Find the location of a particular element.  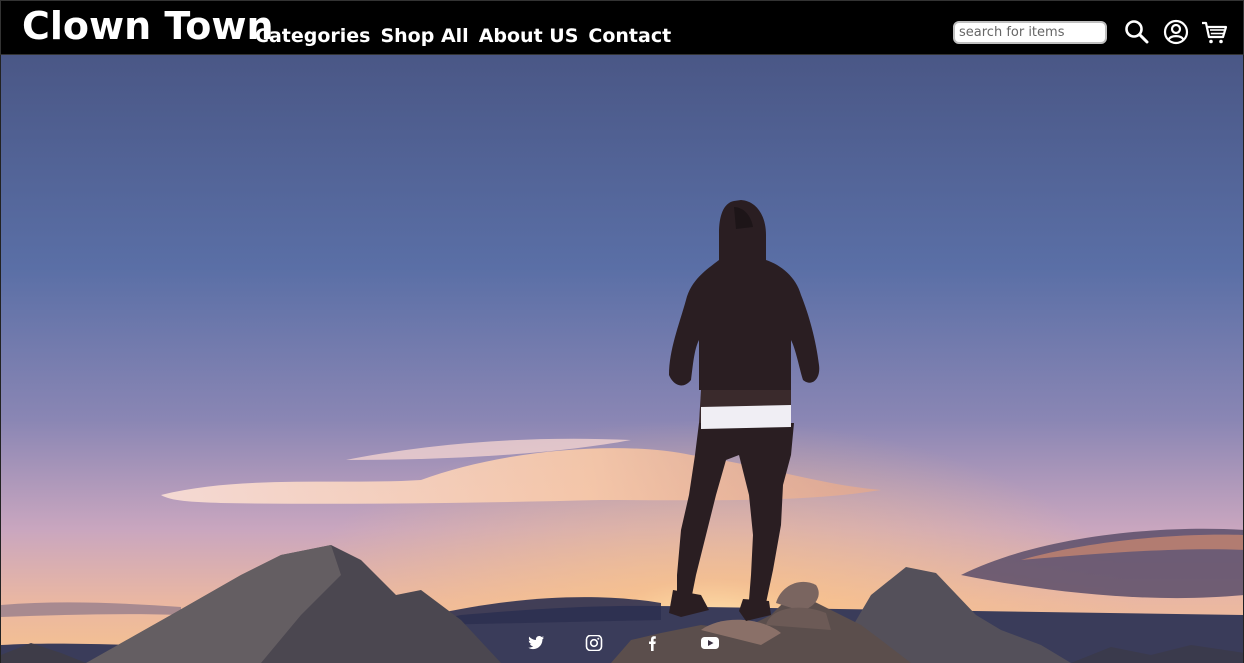

facebook-icon is located at coordinates (672, 643).